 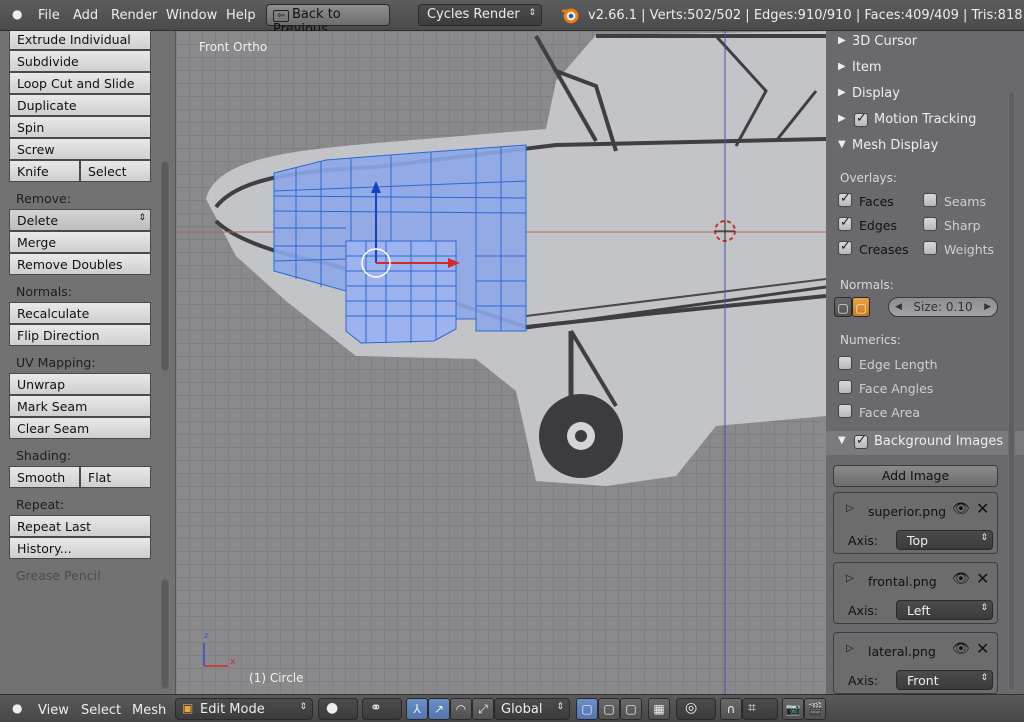 What do you see at coordinates (944, 680) in the screenshot?
I see `axis-select: Front ⇕` at bounding box center [944, 680].